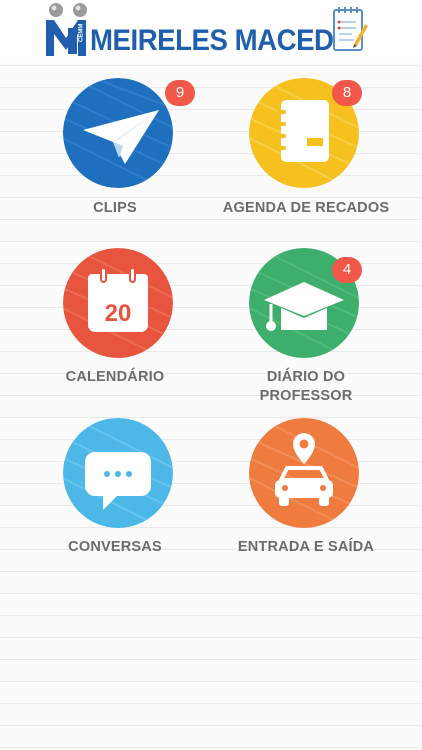 This screenshot has width=422, height=750. I want to click on clips-circle, so click(118, 133).